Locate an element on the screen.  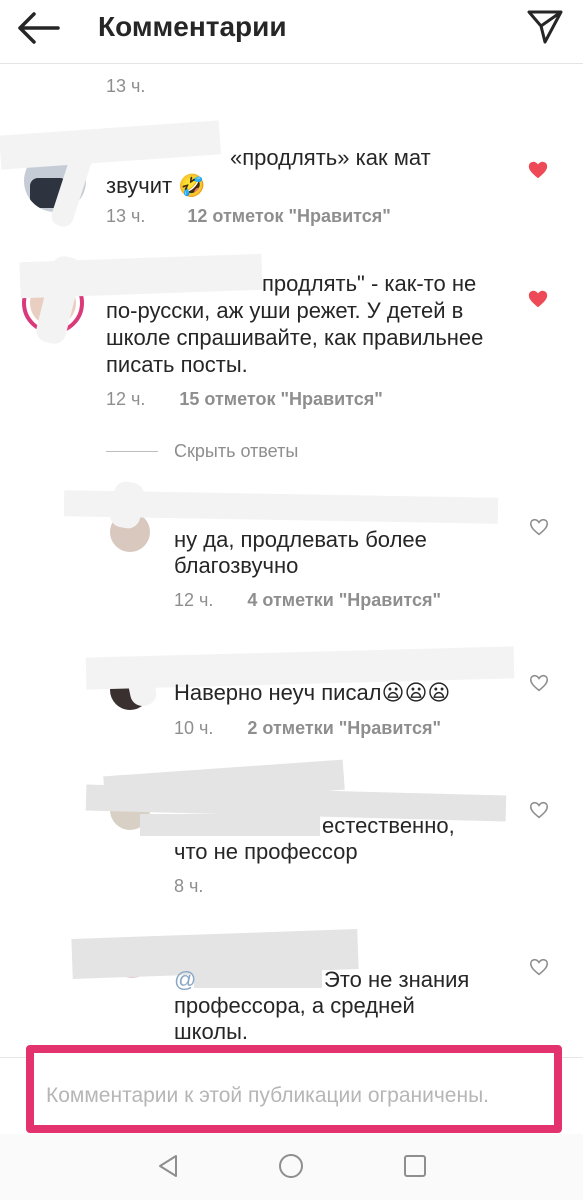
reply-time: 8 ч. is located at coordinates (189, 886).